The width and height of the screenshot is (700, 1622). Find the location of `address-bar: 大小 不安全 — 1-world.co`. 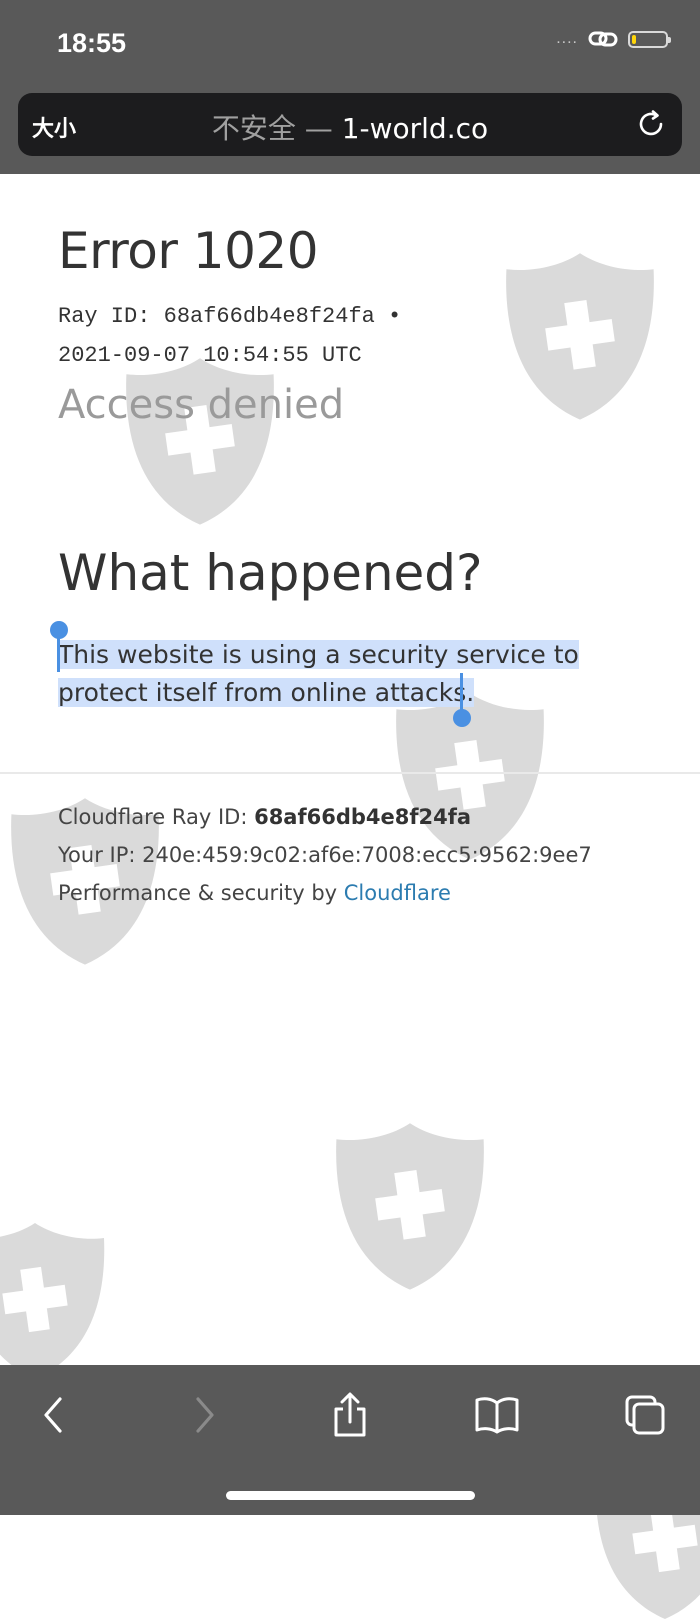

address-bar: 大小 不安全 — 1-world.co is located at coordinates (350, 124).